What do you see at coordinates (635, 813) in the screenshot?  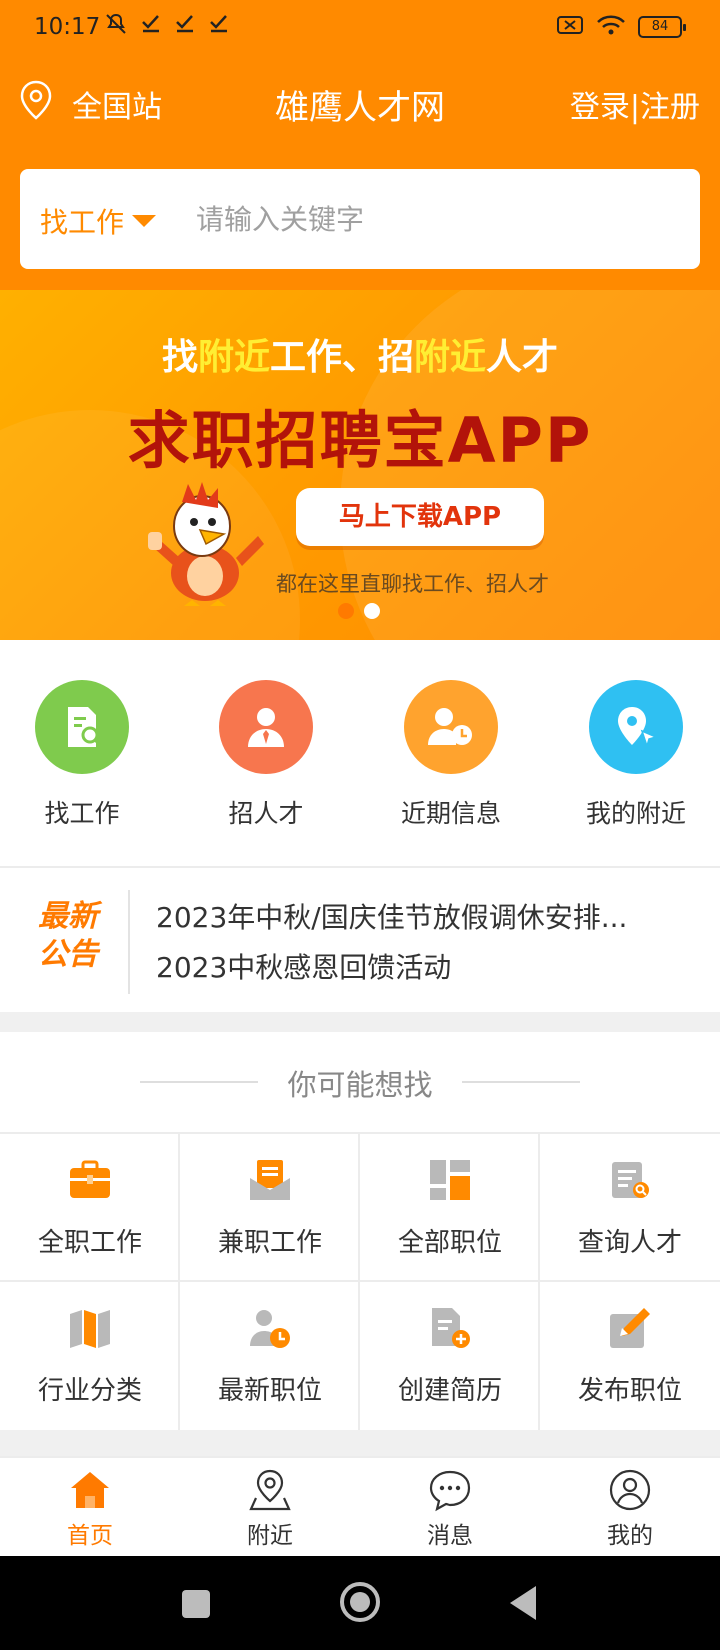 I see `quick-link-label: 我的附近` at bounding box center [635, 813].